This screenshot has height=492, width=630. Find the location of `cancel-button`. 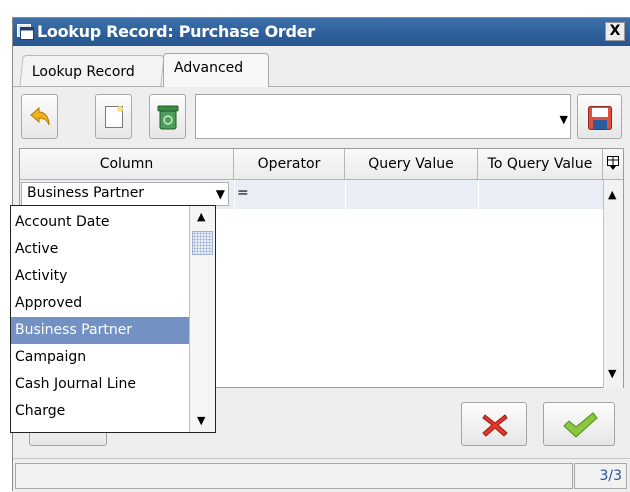

cancel-button is located at coordinates (494, 424).